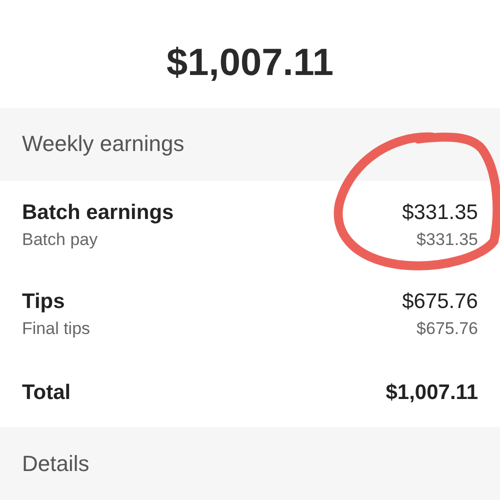 The width and height of the screenshot is (500, 500). Describe the element at coordinates (43, 302) in the screenshot. I see `earnings-label: Tips` at that location.